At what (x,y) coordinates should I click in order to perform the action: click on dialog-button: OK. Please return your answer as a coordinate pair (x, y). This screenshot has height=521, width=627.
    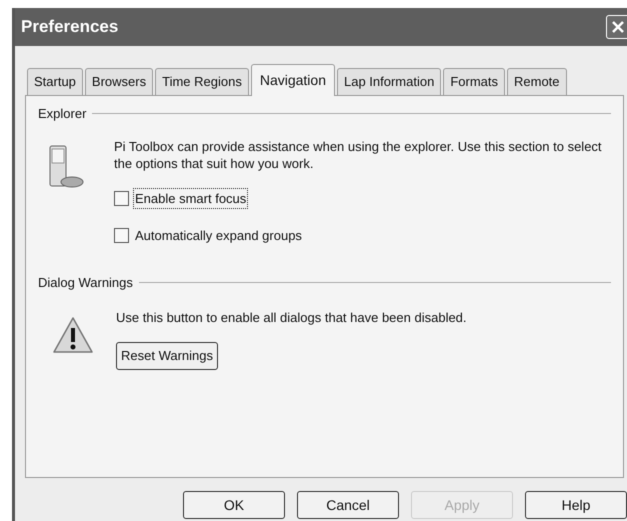
    Looking at the image, I should click on (234, 505).